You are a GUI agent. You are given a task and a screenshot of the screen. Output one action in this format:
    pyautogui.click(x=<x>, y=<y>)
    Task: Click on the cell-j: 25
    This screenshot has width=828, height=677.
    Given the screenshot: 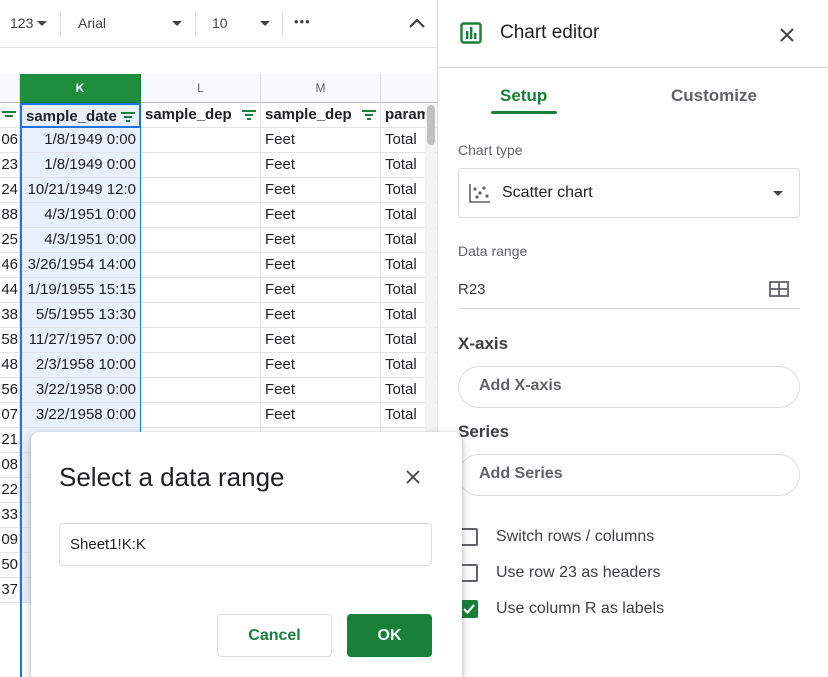 What is the action you would take?
    pyautogui.click(x=10, y=240)
    